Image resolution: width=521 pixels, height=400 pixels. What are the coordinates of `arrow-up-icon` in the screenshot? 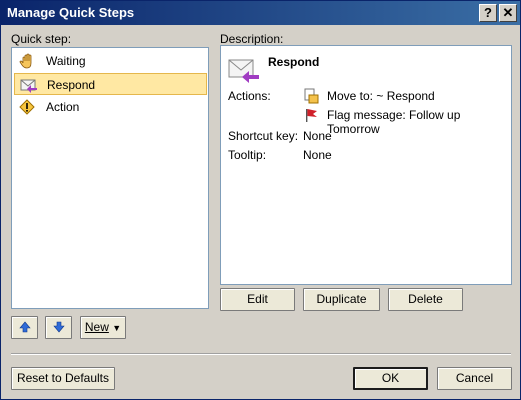 It's located at (24, 328).